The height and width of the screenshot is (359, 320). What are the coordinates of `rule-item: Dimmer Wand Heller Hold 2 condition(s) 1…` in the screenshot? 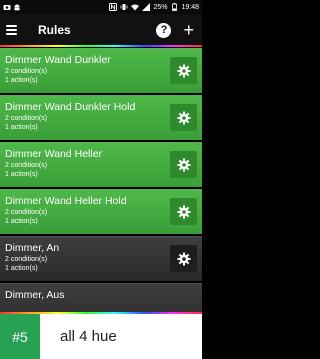 It's located at (101, 211).